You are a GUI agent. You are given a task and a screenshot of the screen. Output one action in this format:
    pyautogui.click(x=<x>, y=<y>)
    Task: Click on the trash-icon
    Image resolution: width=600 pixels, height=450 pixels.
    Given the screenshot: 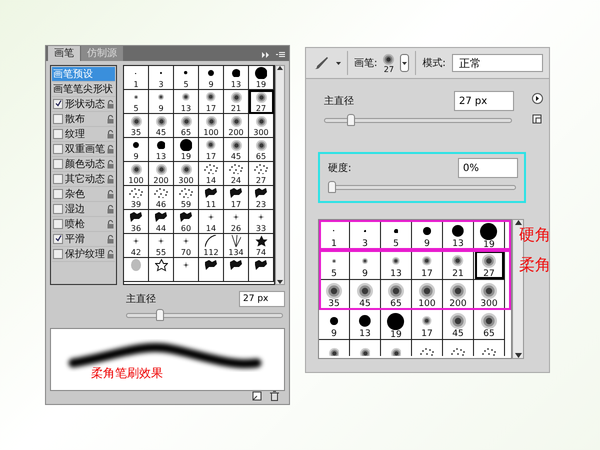 What is the action you would take?
    pyautogui.click(x=274, y=396)
    